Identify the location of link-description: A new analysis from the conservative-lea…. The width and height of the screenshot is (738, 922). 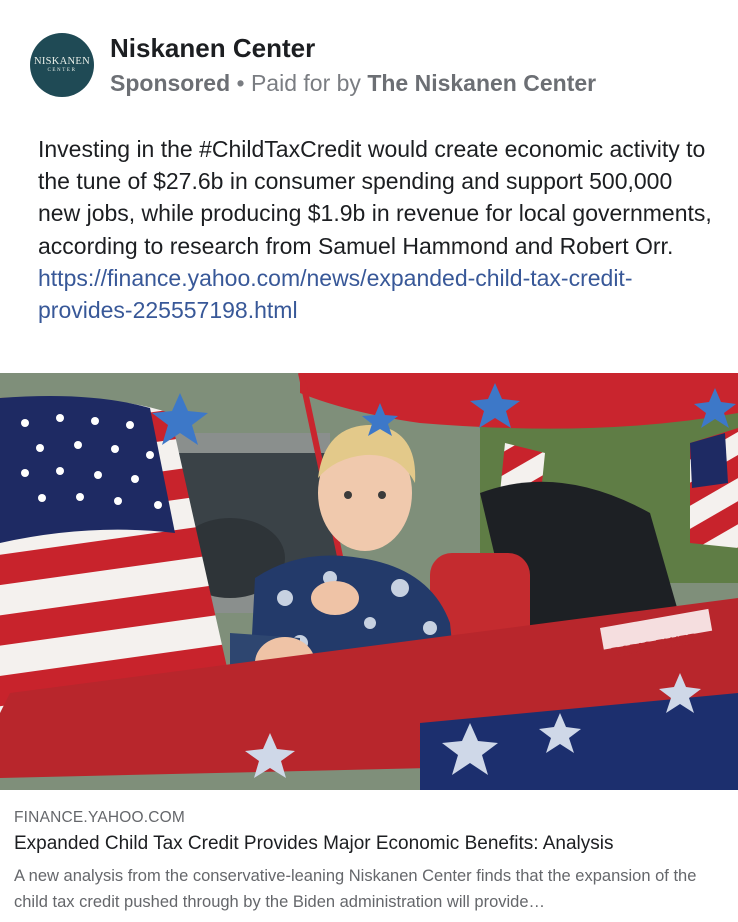
(355, 889).